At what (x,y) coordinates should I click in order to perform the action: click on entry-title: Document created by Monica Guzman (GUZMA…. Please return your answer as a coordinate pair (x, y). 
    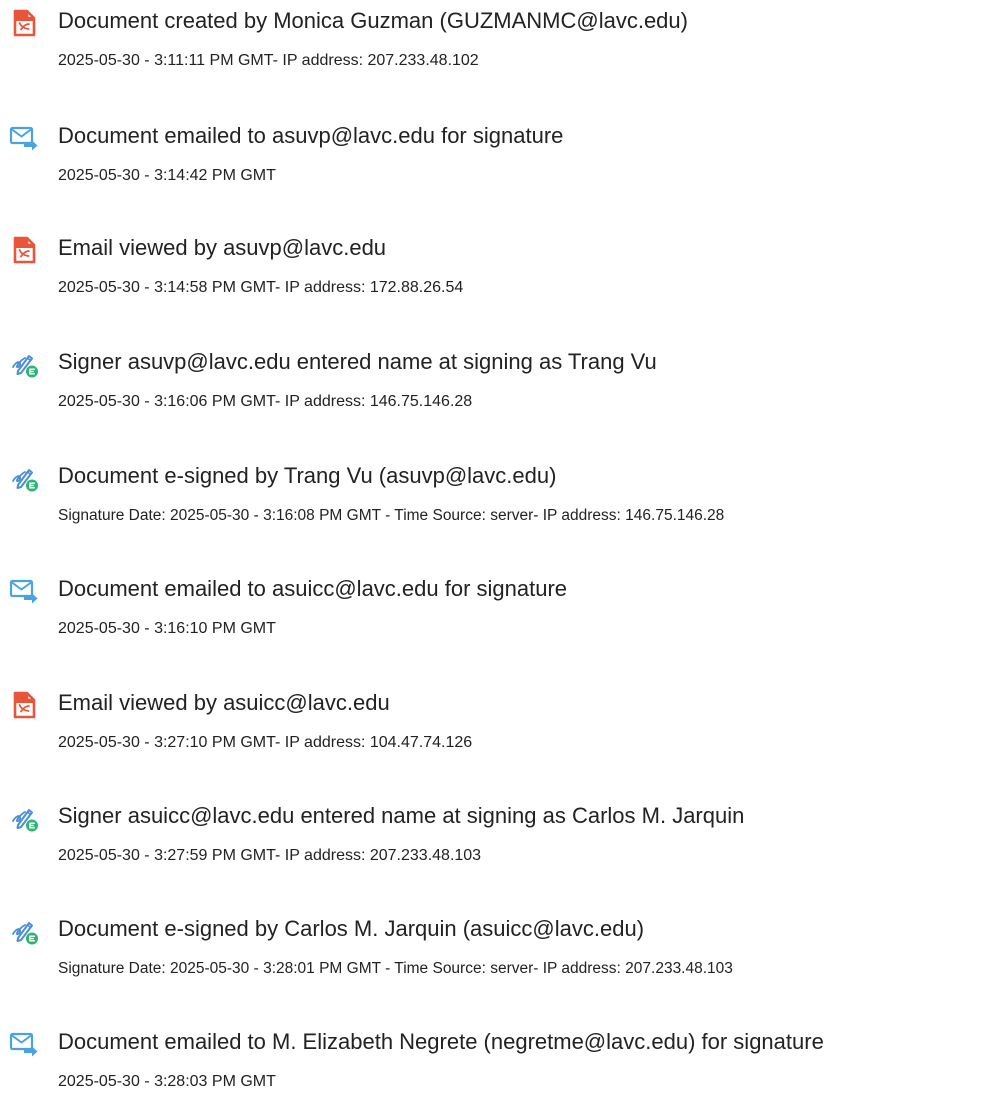
    Looking at the image, I should click on (373, 20).